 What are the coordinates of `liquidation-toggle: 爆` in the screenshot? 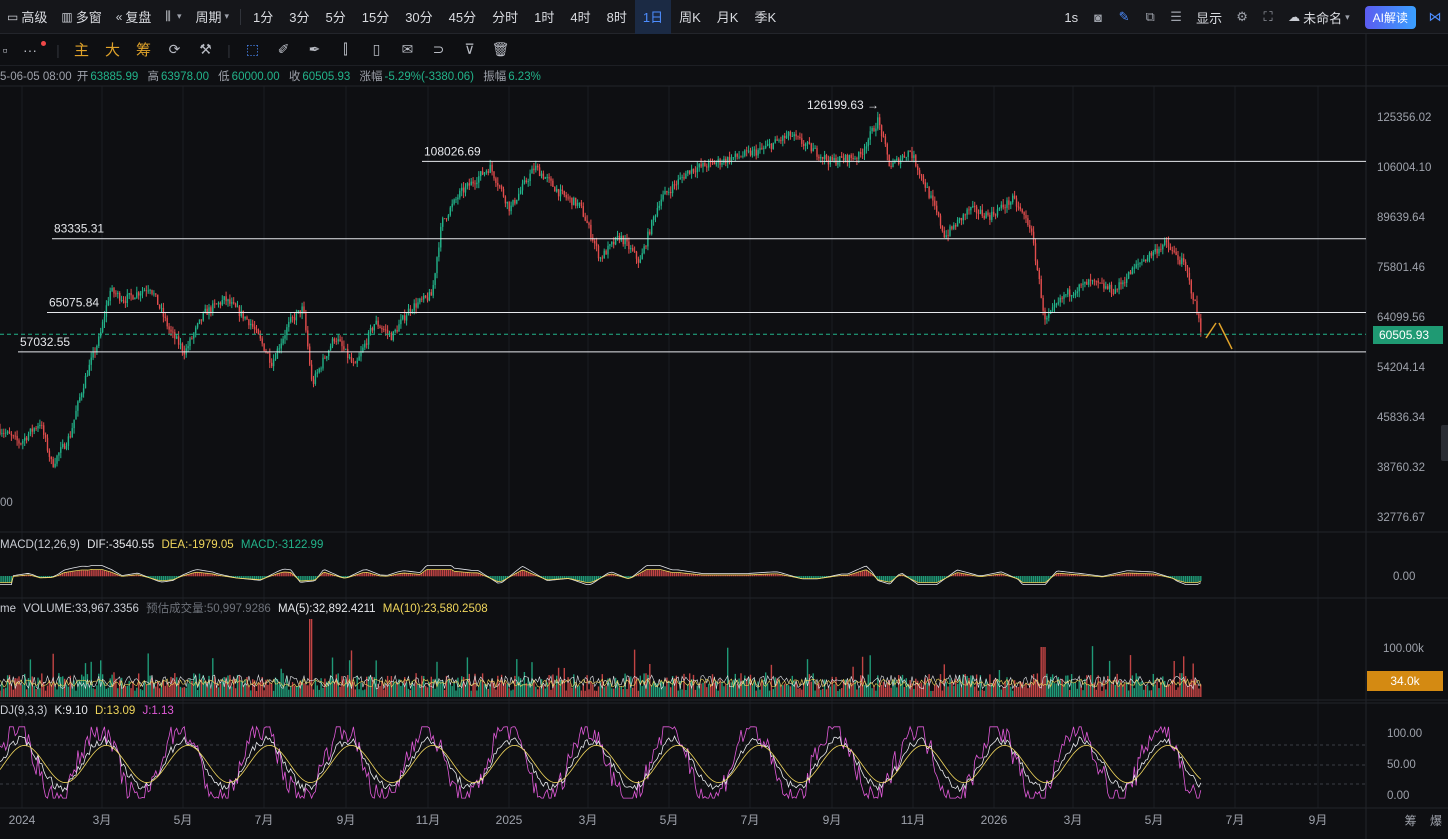 It's located at (1436, 821).